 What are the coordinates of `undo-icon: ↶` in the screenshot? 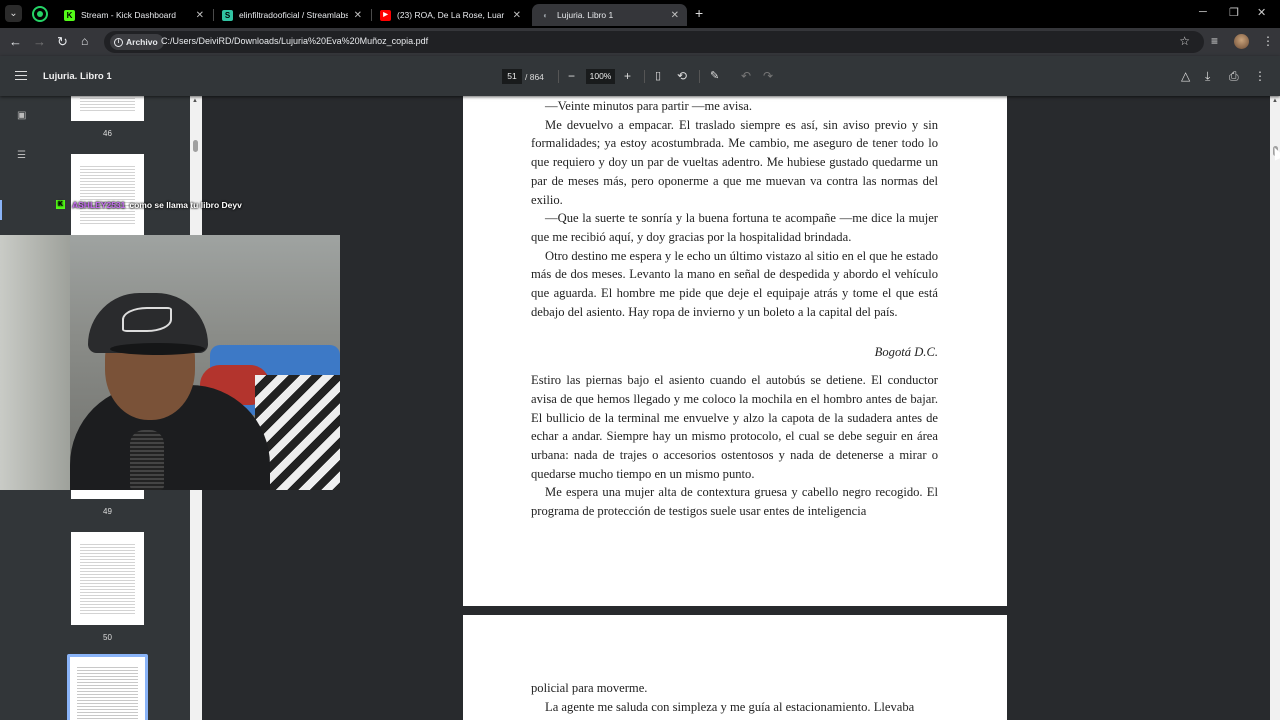 It's located at (746, 76).